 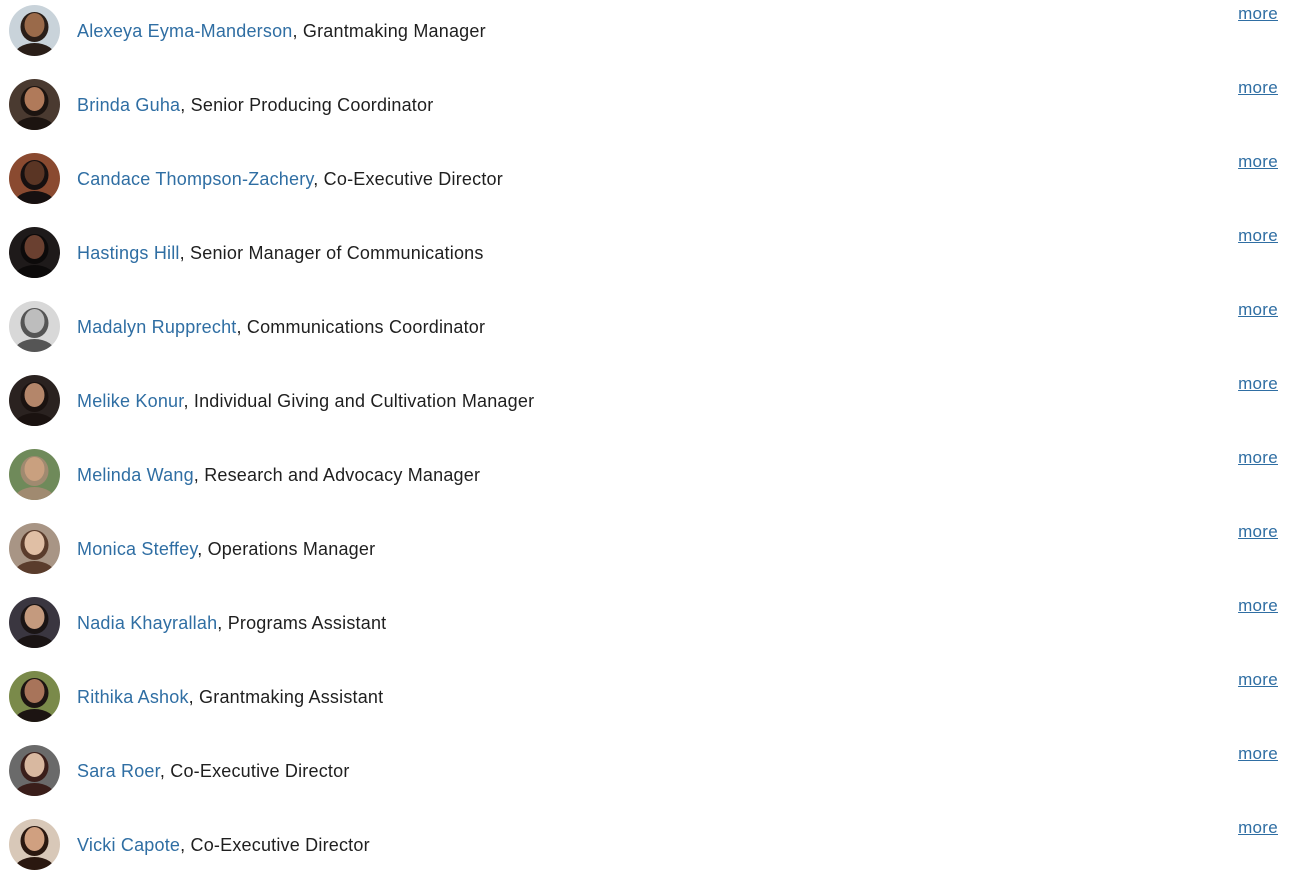 I want to click on staff-title: , Research and Advocacy Manager, so click(x=337, y=475).